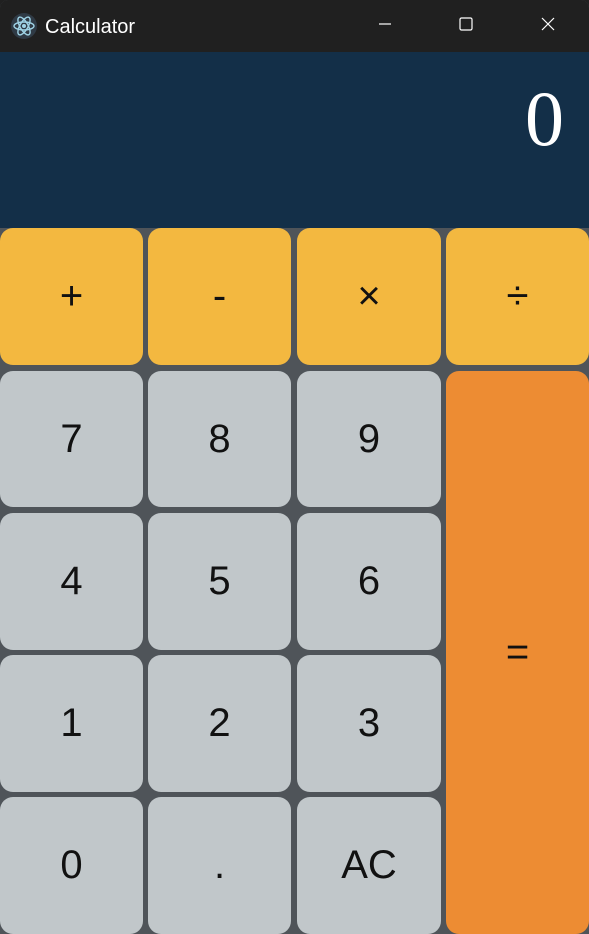 The image size is (589, 934). What do you see at coordinates (219, 865) in the screenshot?
I see `decimal-button: .` at bounding box center [219, 865].